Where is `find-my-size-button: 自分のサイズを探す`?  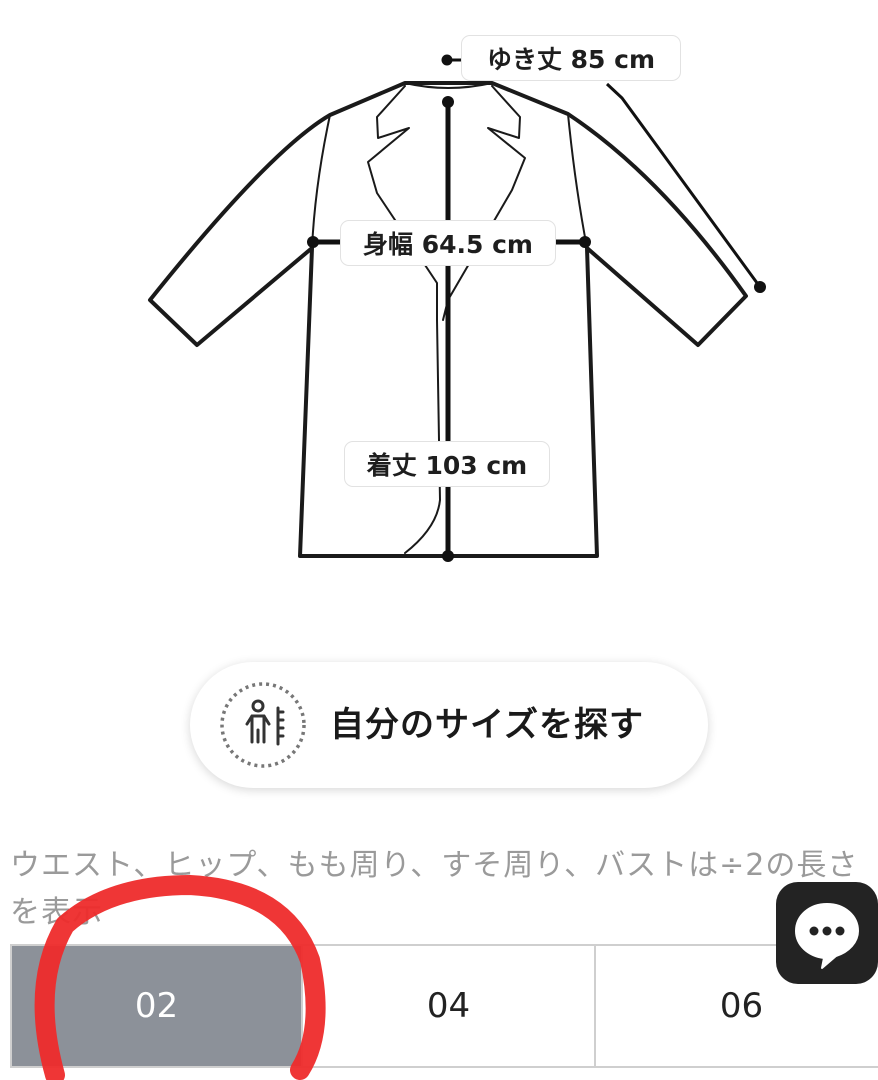 find-my-size-button: 自分のサイズを探す is located at coordinates (449, 725).